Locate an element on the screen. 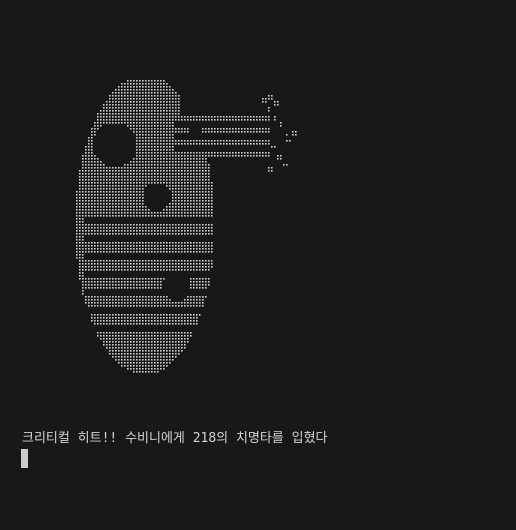 This screenshot has height=530, width=516. output-message: 크리티컬 히트!! 수비니에게 218의 치명타를 입혔다 is located at coordinates (175, 438).